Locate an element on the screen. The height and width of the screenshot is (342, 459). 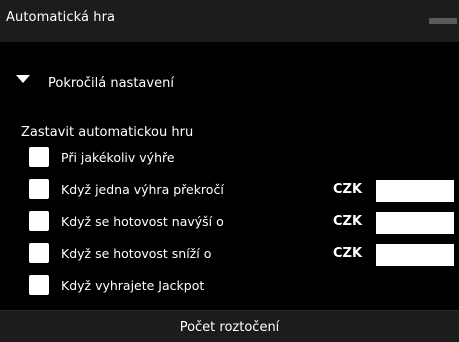
spin-count-label: Počet roztočení is located at coordinates (229, 327).